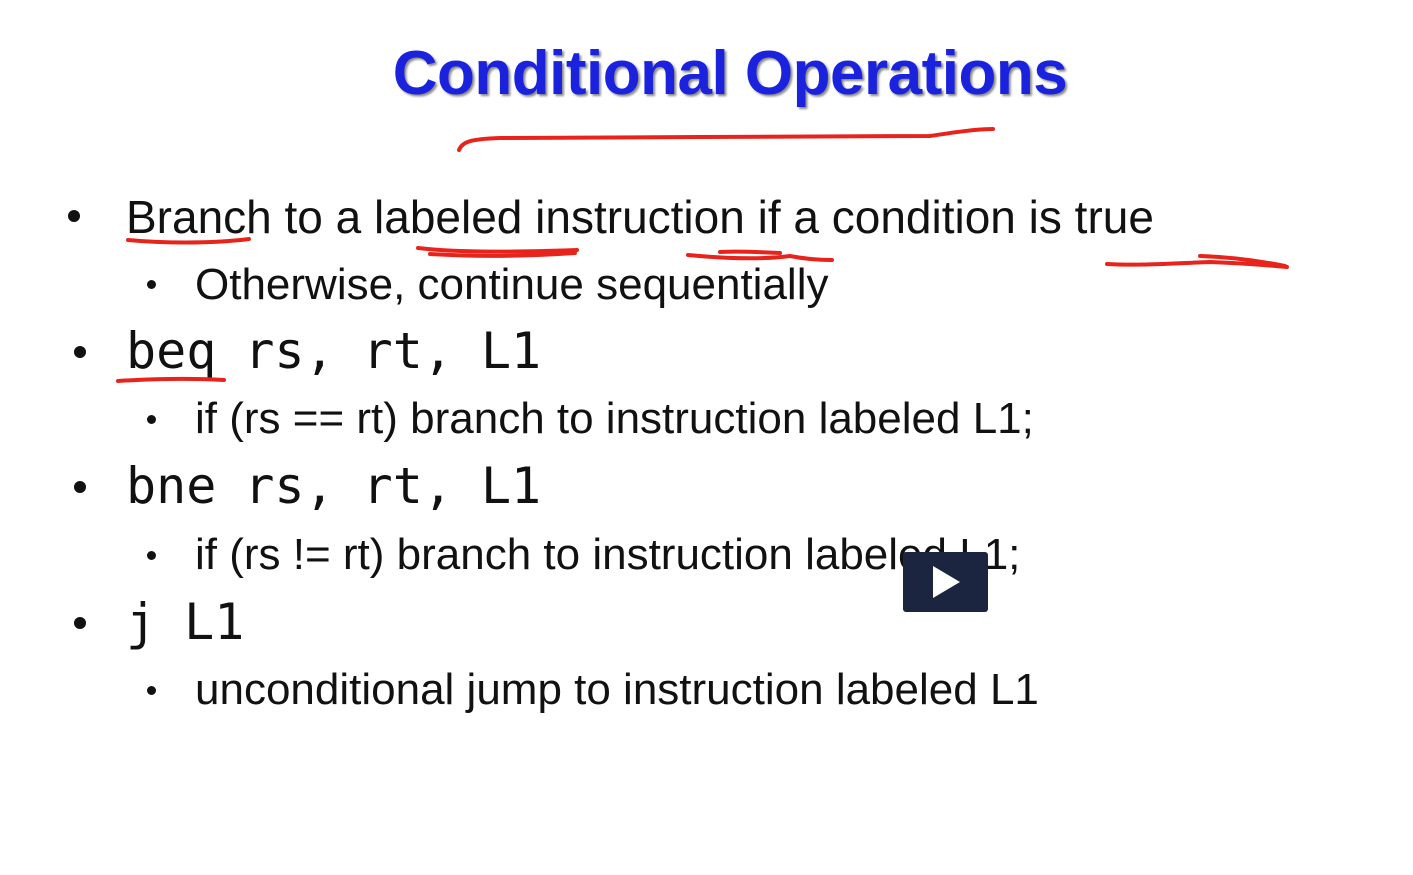  Describe the element at coordinates (171, 486) in the screenshot. I see `code-opcode: bne` at that location.